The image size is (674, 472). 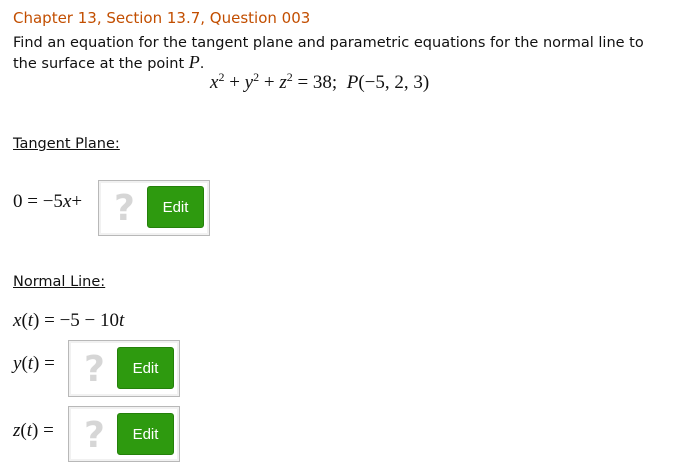 What do you see at coordinates (194, 62) in the screenshot?
I see `prompt-point-symbol: P` at bounding box center [194, 62].